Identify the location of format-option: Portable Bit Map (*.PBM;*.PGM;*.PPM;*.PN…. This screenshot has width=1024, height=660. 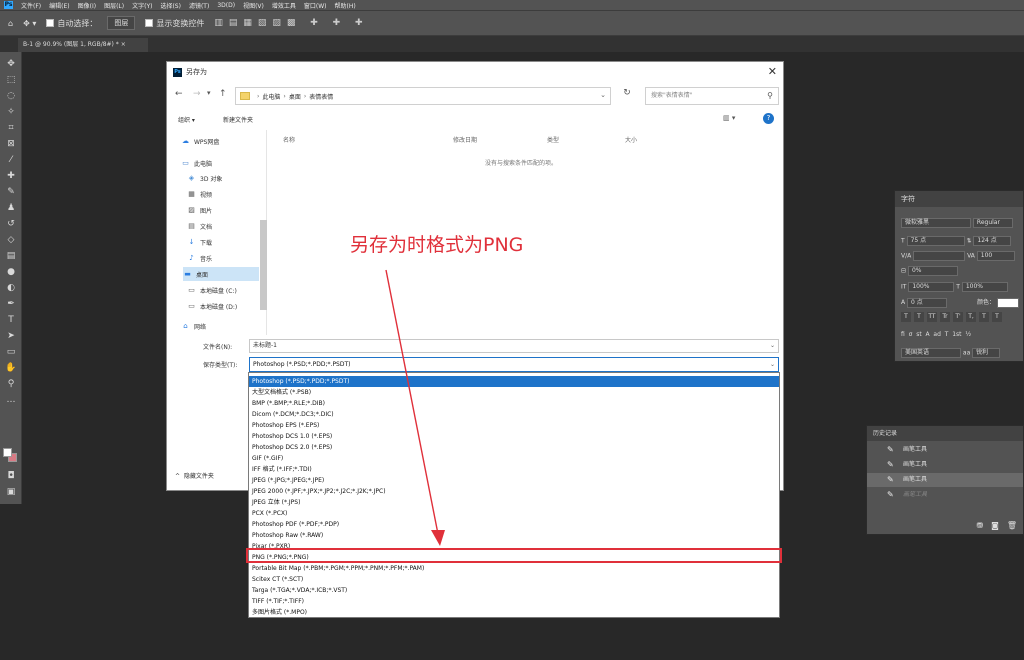
(514, 568).